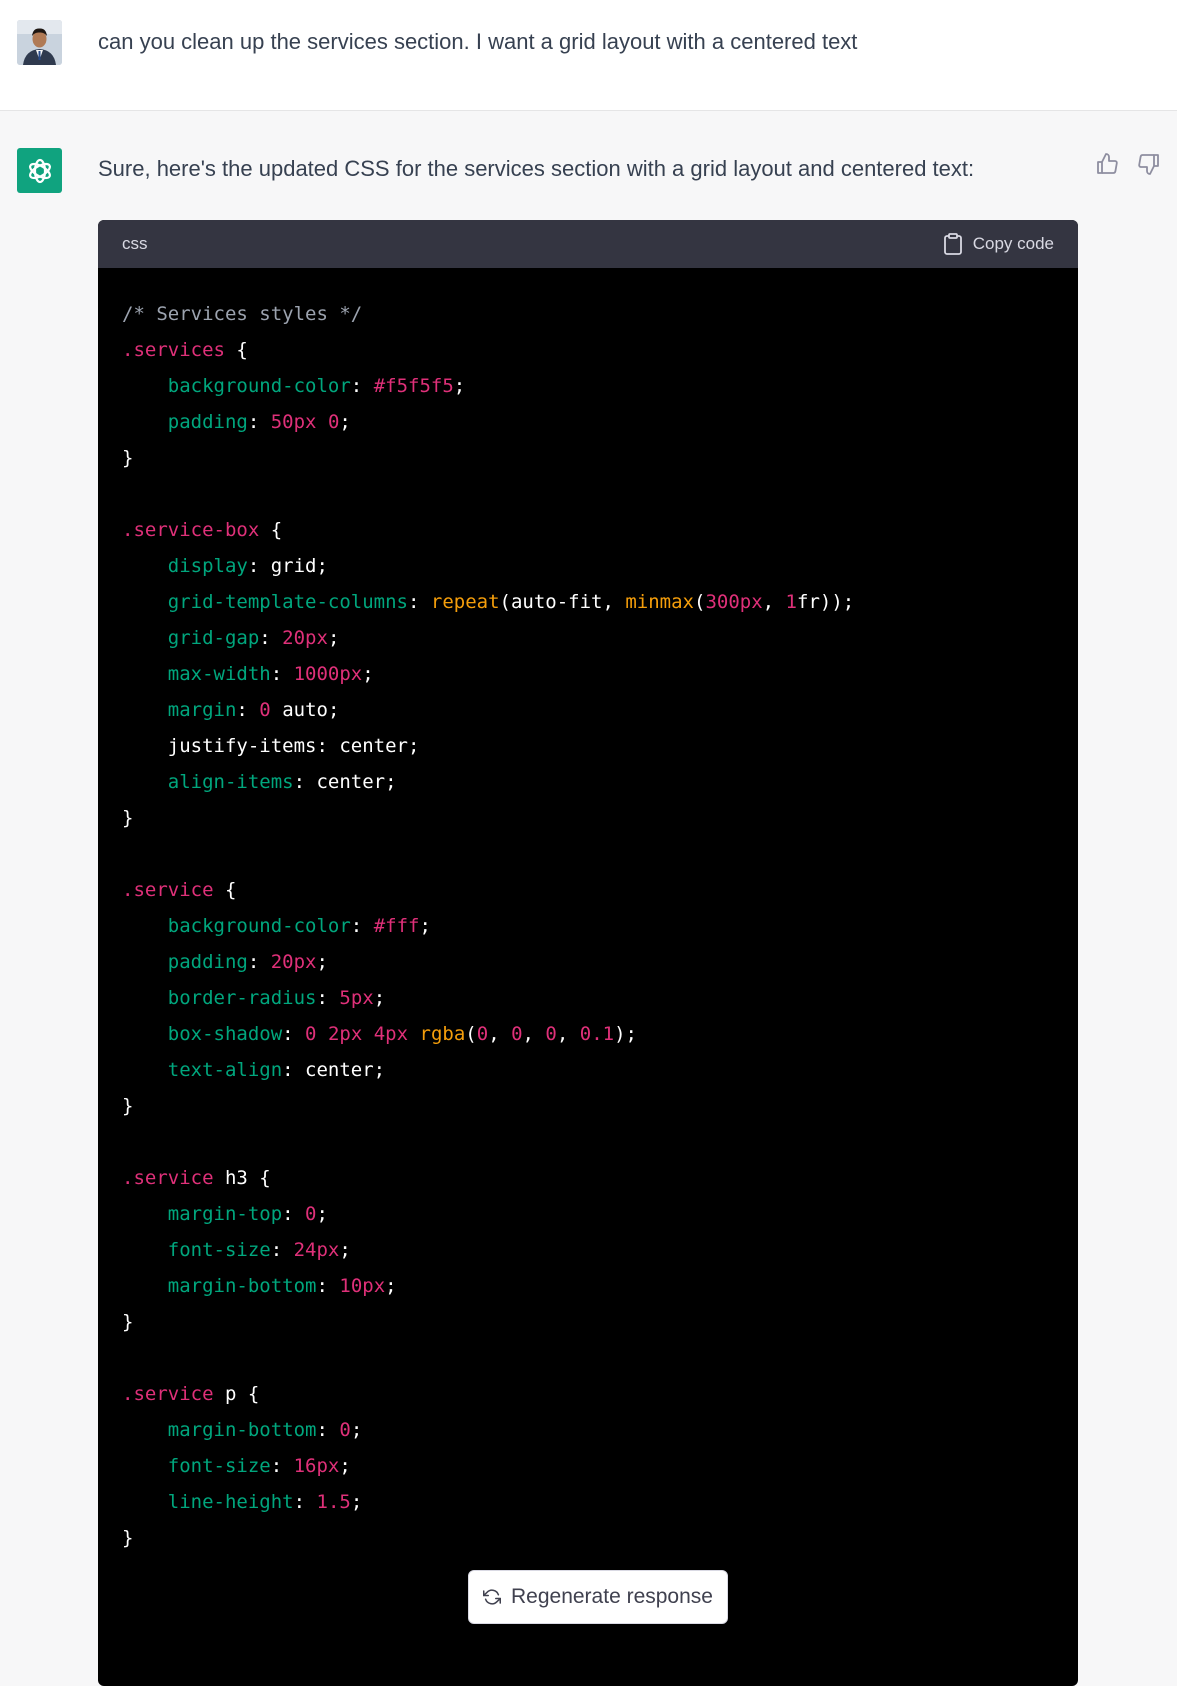  What do you see at coordinates (219, 674) in the screenshot?
I see `code-token: max-width` at bounding box center [219, 674].